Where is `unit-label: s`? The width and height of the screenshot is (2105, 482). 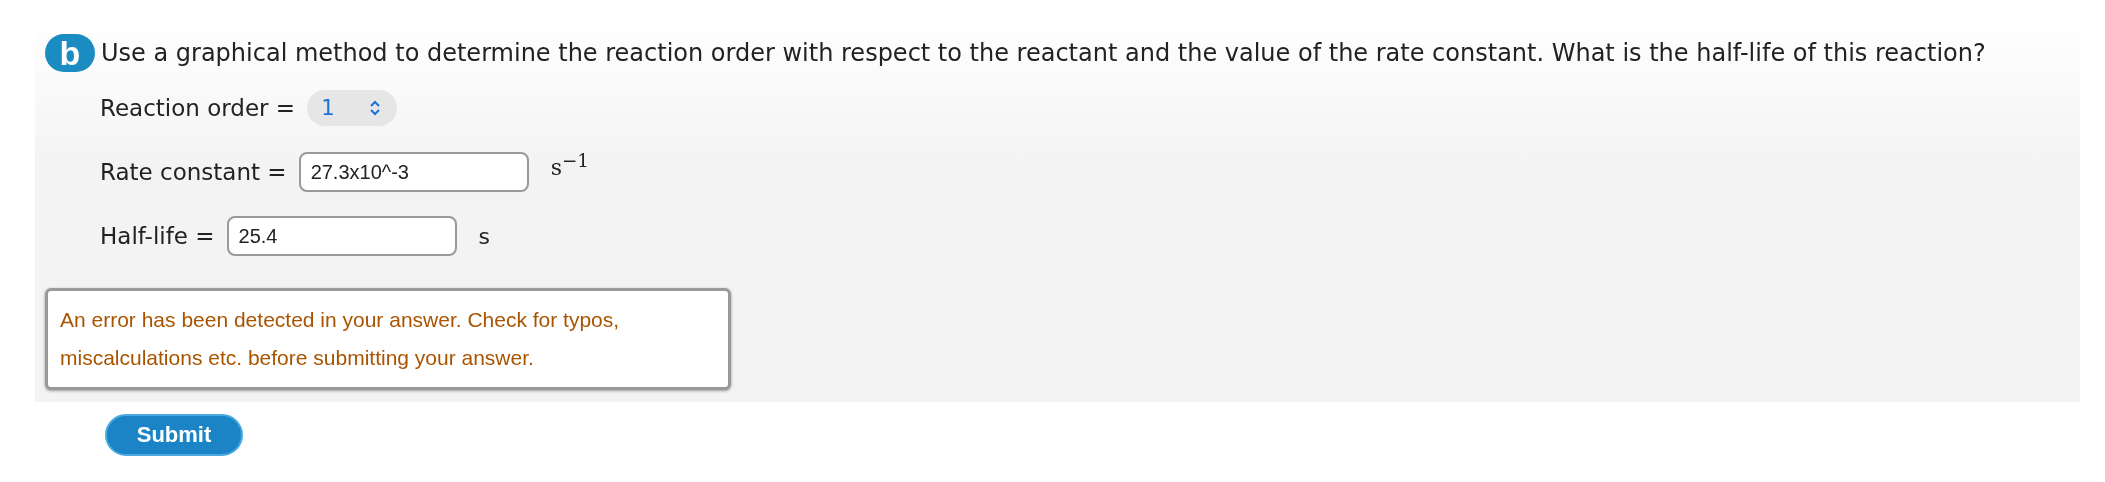
unit-label: s is located at coordinates (484, 236).